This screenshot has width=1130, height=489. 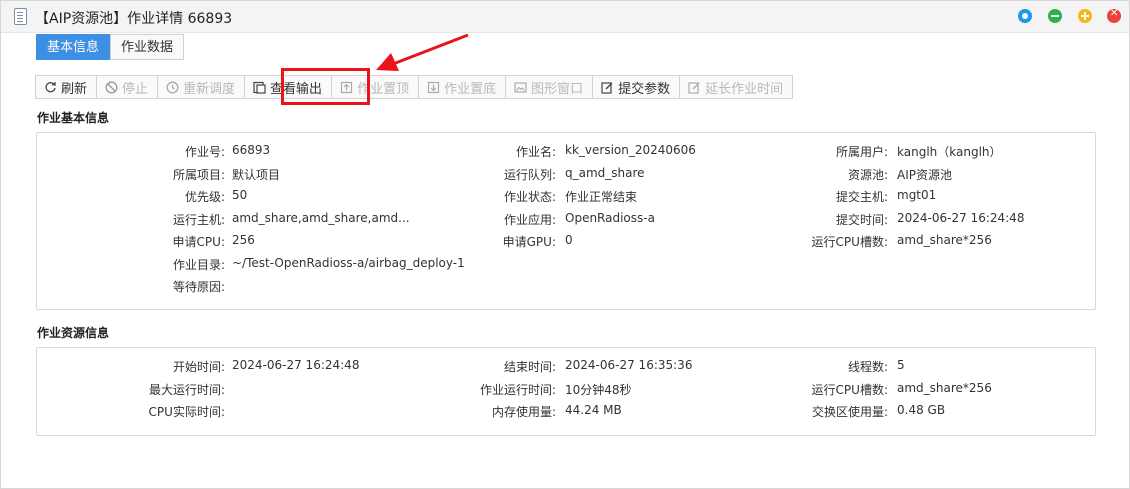 I want to click on resource-label: CPU实际时间:, so click(x=186, y=412).